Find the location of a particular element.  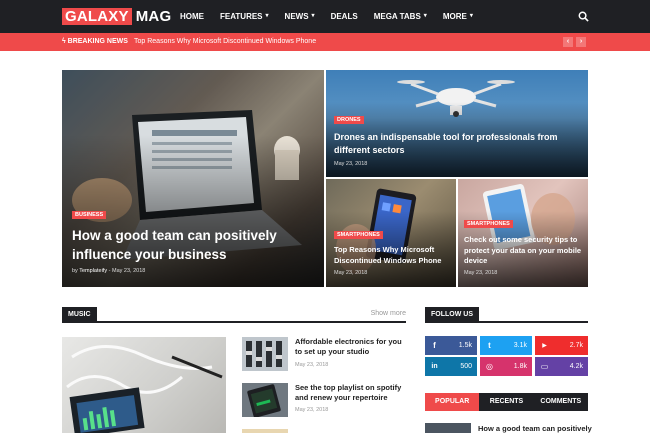

breaking-label-text: BREAKING NEWS is located at coordinates (97, 41).